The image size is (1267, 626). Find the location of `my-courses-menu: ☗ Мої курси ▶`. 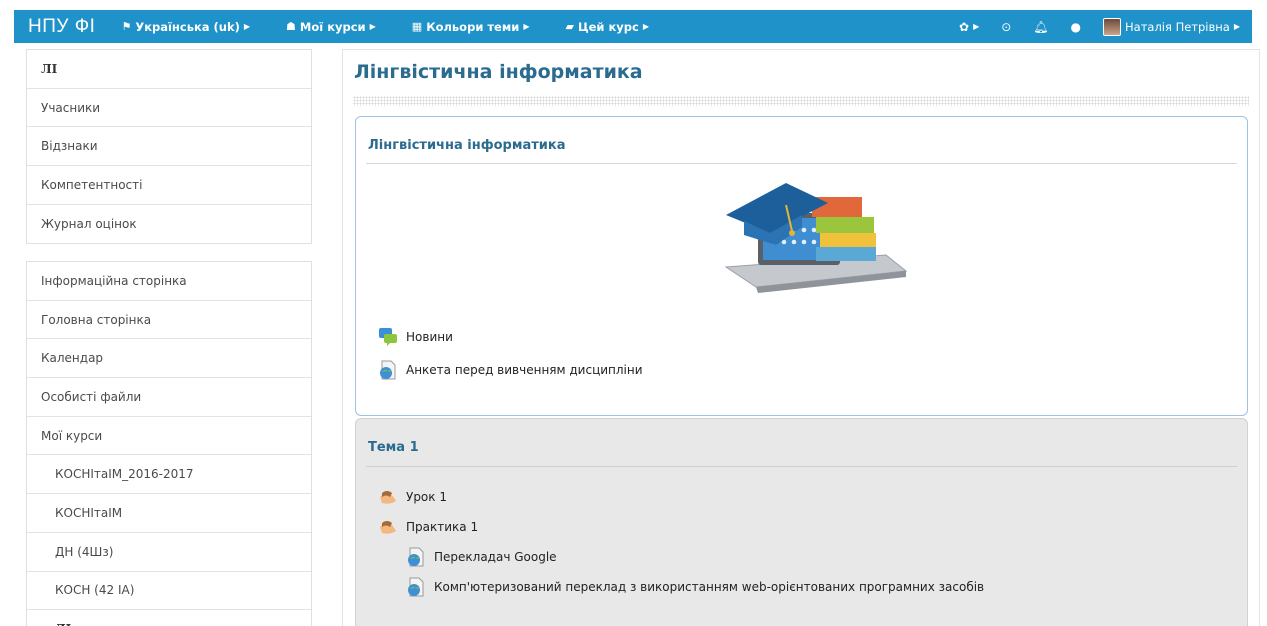

my-courses-menu: ☗ Мої курси ▶ is located at coordinates (331, 27).